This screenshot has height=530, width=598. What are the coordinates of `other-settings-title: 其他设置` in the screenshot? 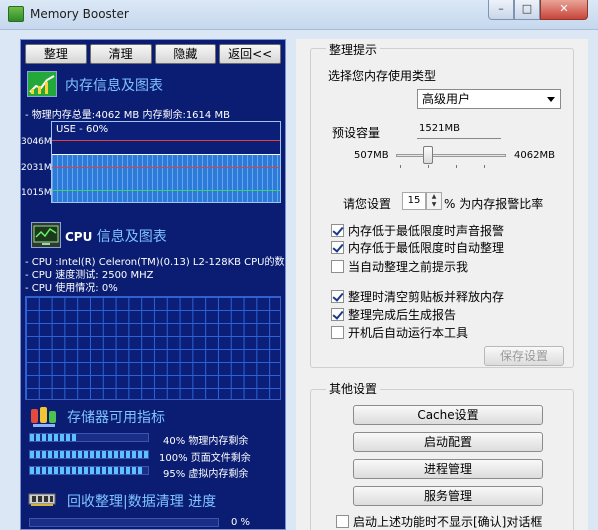 It's located at (353, 388).